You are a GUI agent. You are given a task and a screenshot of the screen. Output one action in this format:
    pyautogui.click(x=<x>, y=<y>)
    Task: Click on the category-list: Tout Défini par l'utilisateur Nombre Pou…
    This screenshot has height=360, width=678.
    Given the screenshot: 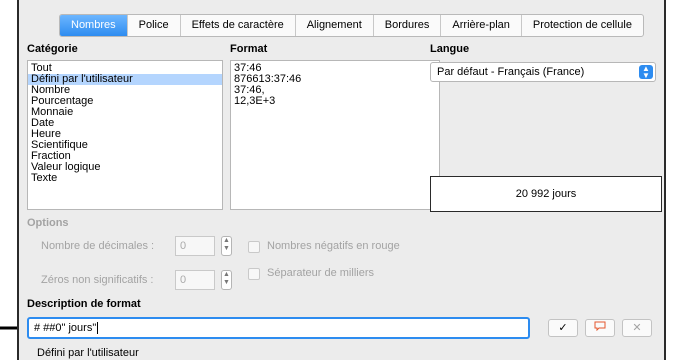 What is the action you would take?
    pyautogui.click(x=125, y=135)
    